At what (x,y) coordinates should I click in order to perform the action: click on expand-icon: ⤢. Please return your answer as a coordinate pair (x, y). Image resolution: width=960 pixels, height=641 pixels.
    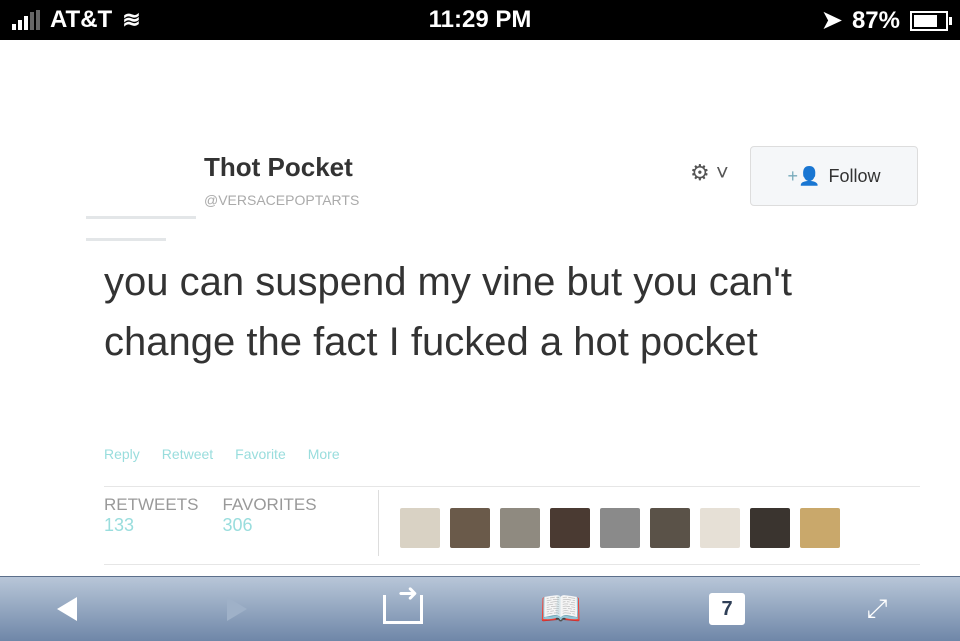
    Looking at the image, I should click on (877, 608).